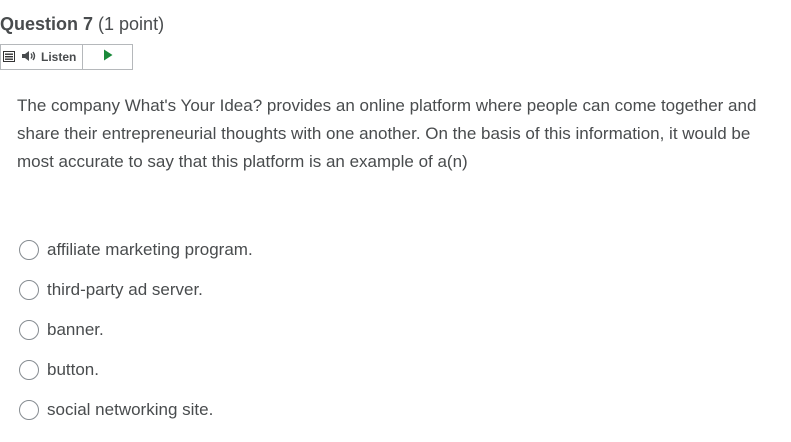 The image size is (791, 442). I want to click on answer-option-label: social networking site., so click(130, 409).